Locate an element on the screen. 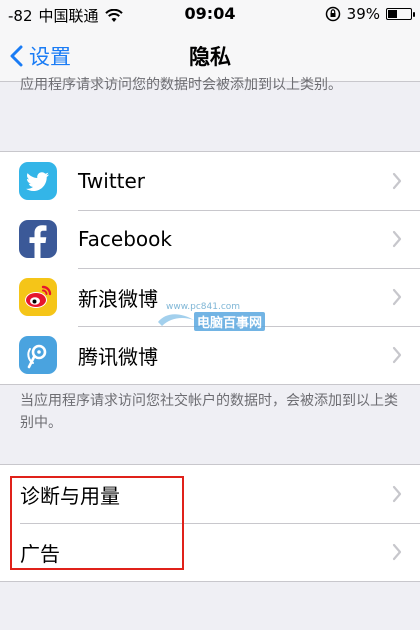 Image resolution: width=420 pixels, height=630 pixels. twitter-label: Twitter is located at coordinates (112, 181).